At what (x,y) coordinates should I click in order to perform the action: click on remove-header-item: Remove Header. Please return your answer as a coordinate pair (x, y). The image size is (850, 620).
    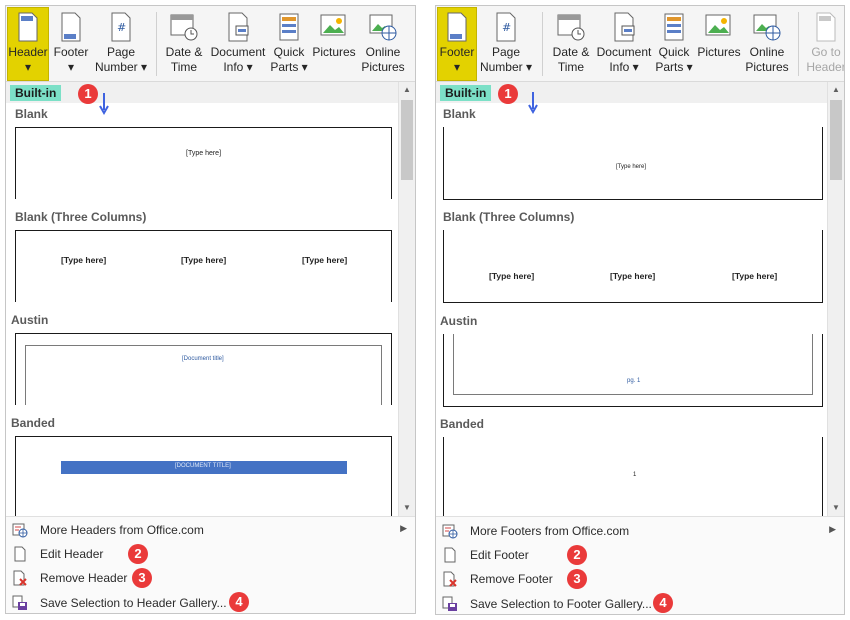
    Looking at the image, I should click on (210, 578).